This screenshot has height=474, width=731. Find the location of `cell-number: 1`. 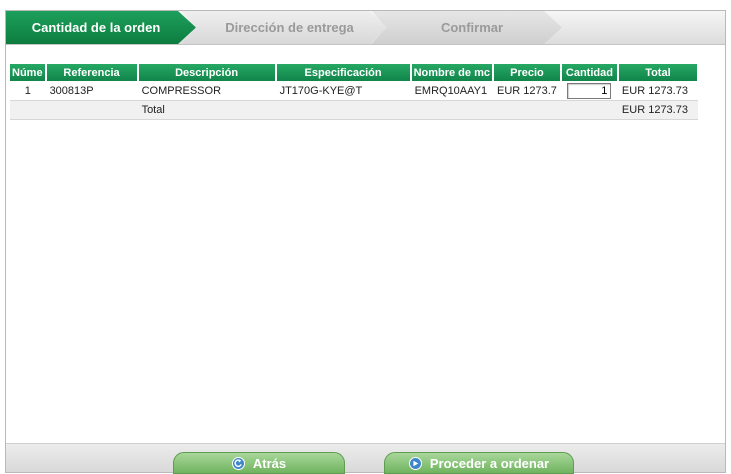

cell-number: 1 is located at coordinates (27, 90).